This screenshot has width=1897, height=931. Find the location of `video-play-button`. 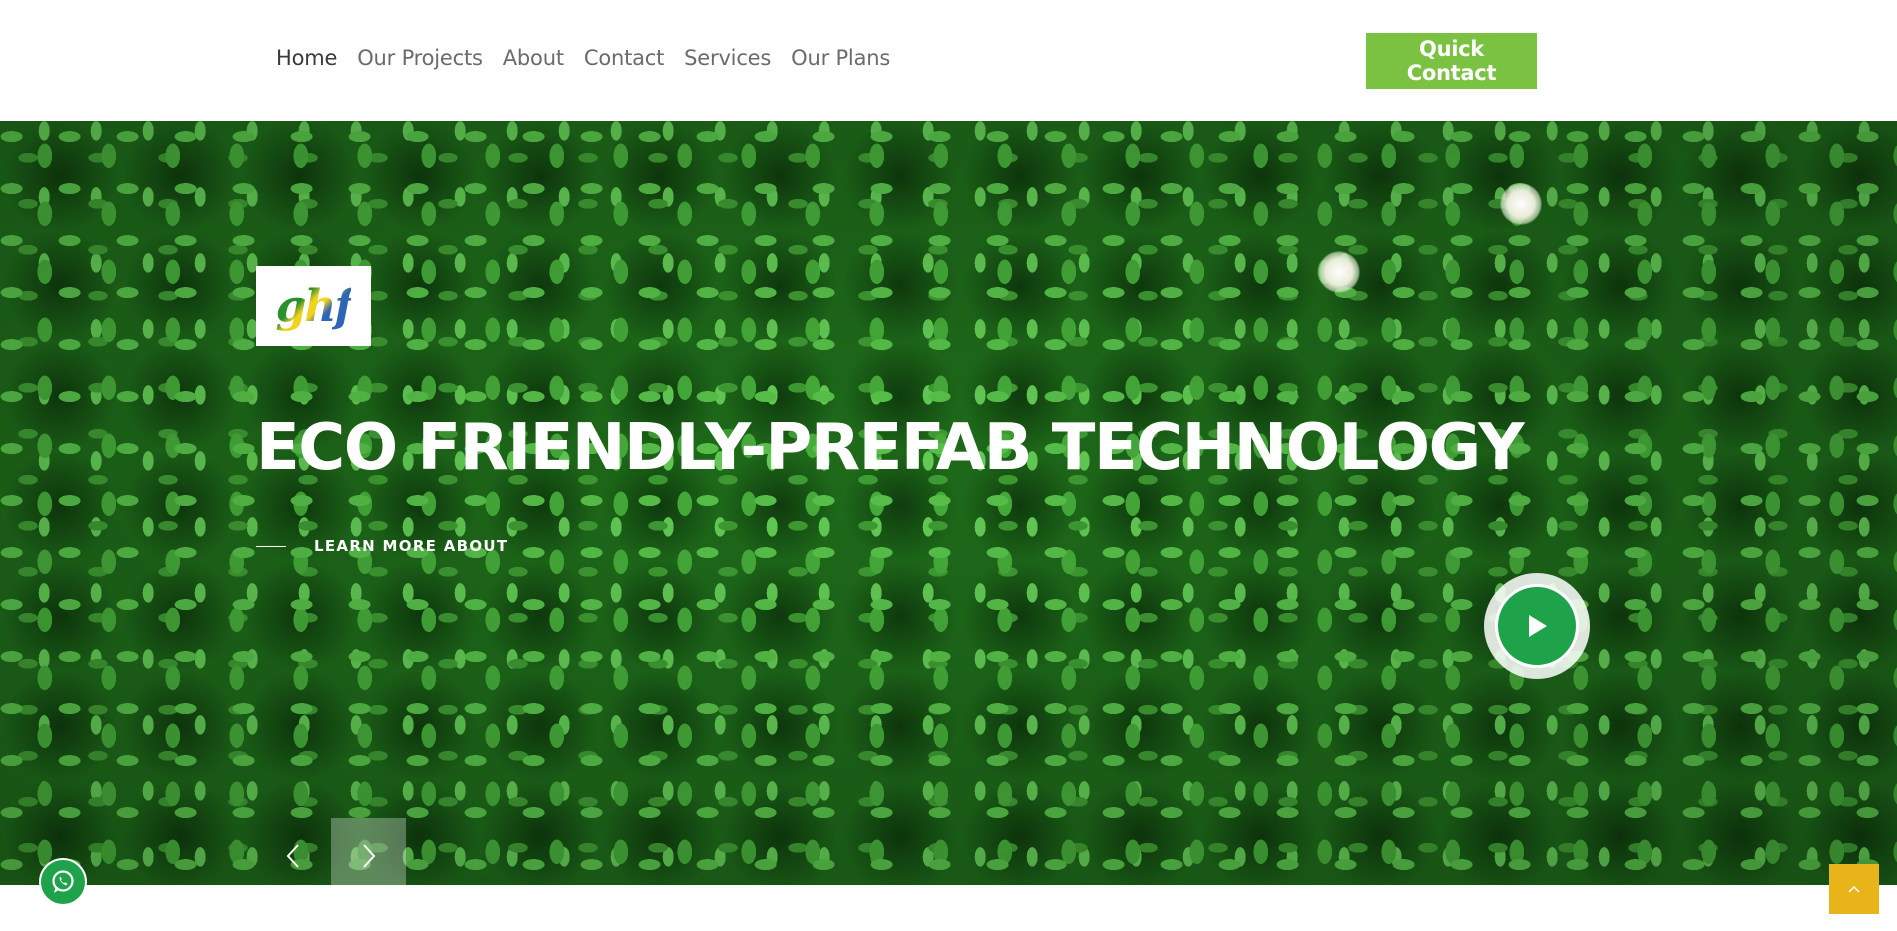

video-play-button is located at coordinates (1537, 626).